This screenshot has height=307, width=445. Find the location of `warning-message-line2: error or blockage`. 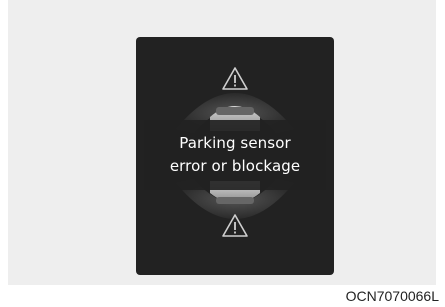

warning-message-line2: error or blockage is located at coordinates (235, 166).